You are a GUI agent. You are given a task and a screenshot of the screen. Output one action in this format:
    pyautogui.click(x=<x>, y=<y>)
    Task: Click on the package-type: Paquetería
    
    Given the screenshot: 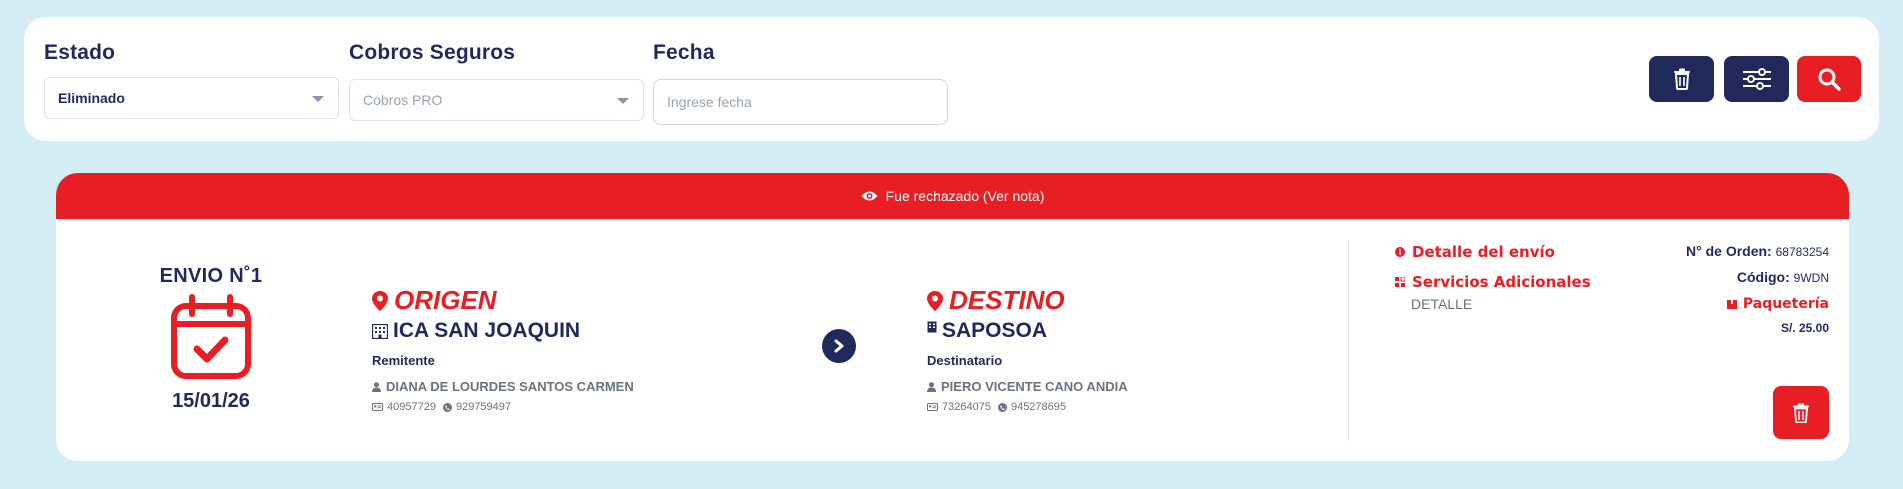 What is the action you would take?
    pyautogui.click(x=1777, y=304)
    